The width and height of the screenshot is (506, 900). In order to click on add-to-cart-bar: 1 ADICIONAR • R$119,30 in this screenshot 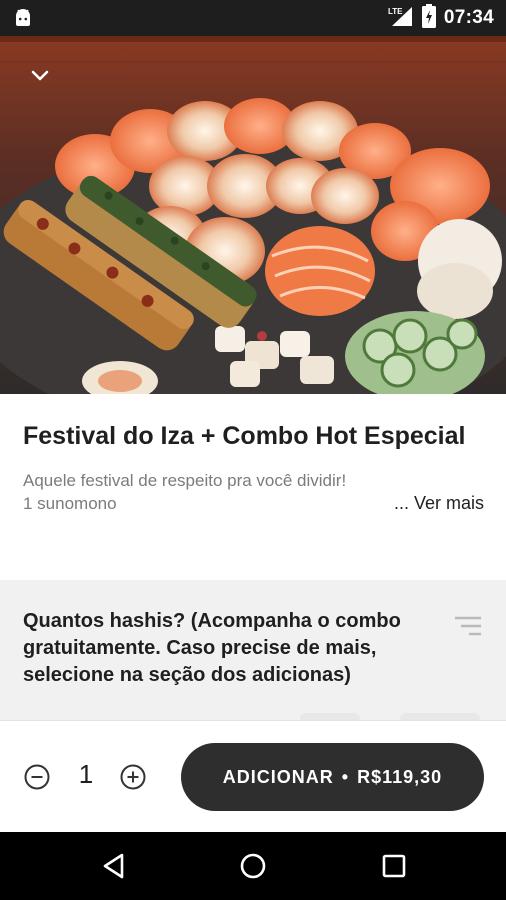, I will do `click(253, 776)`.